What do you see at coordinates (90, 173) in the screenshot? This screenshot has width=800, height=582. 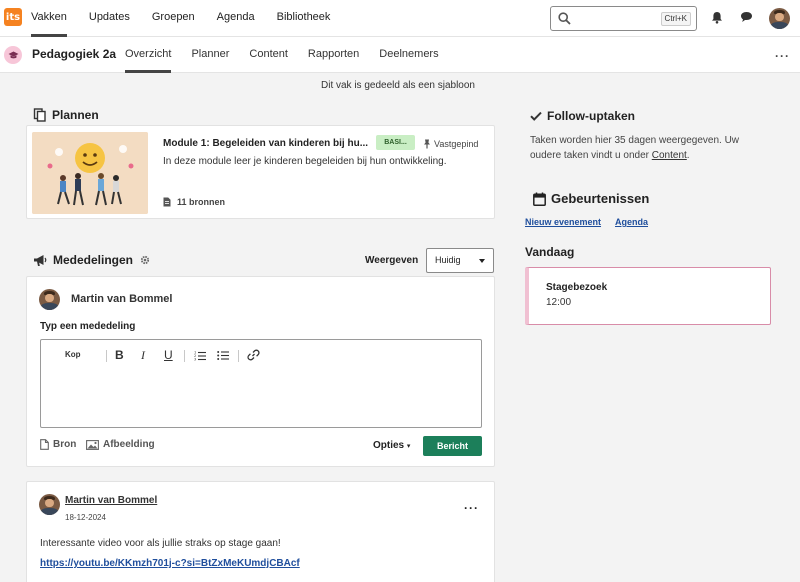 I see `plan-thumbnail` at bounding box center [90, 173].